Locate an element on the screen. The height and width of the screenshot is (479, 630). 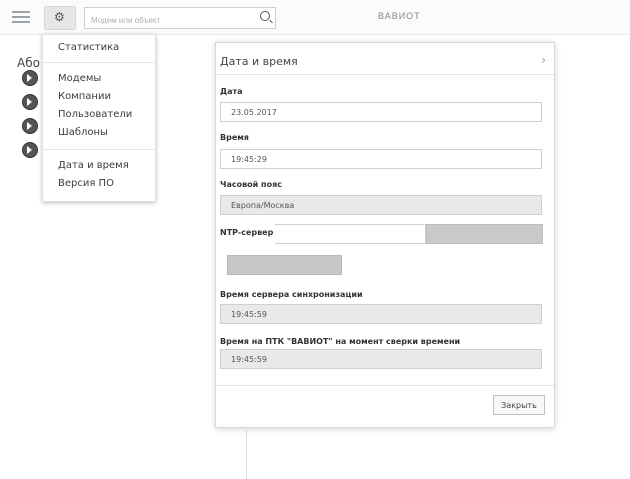
menu-item-users: Пользователи is located at coordinates (95, 114).